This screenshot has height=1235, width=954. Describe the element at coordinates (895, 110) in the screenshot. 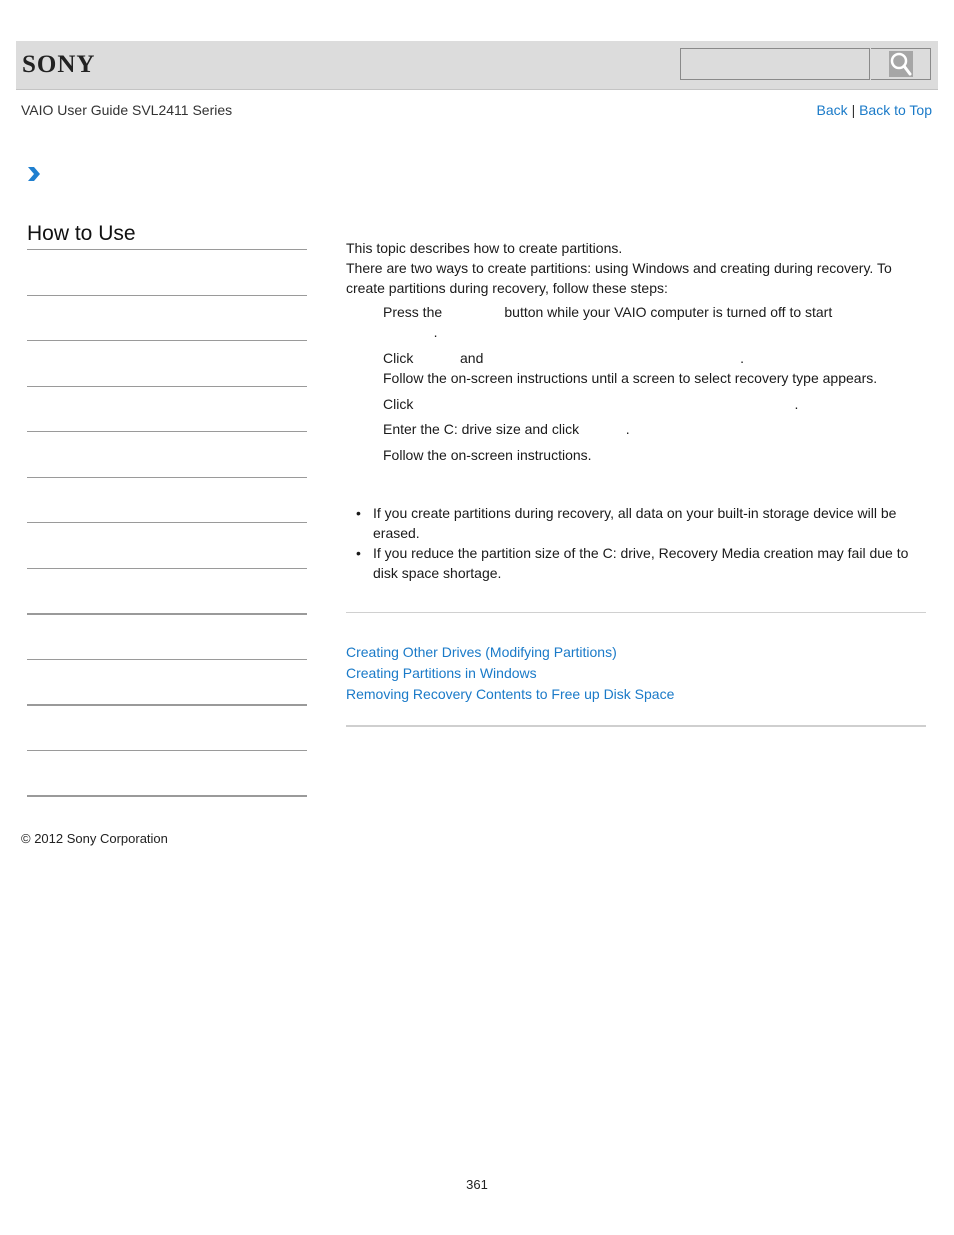

I see `back-to-top-link: Back to Top` at that location.